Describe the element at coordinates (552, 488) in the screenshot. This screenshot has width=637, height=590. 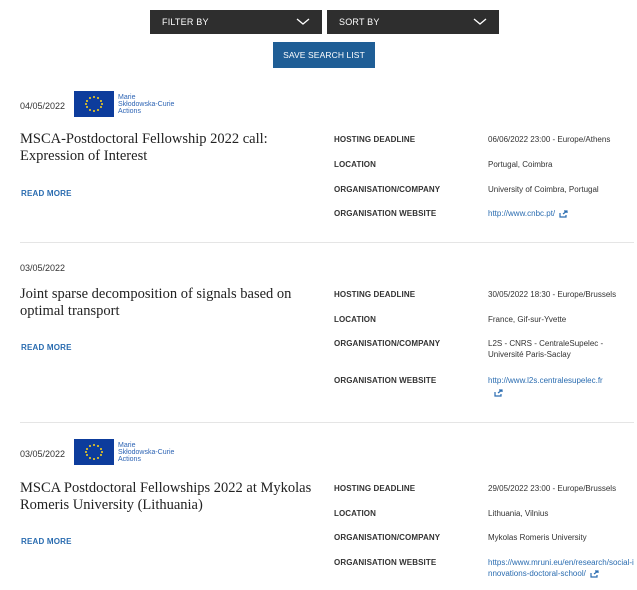
I see `hosting-deadline-value: 29/05/2022 23:00 - Europe/Brussels` at that location.